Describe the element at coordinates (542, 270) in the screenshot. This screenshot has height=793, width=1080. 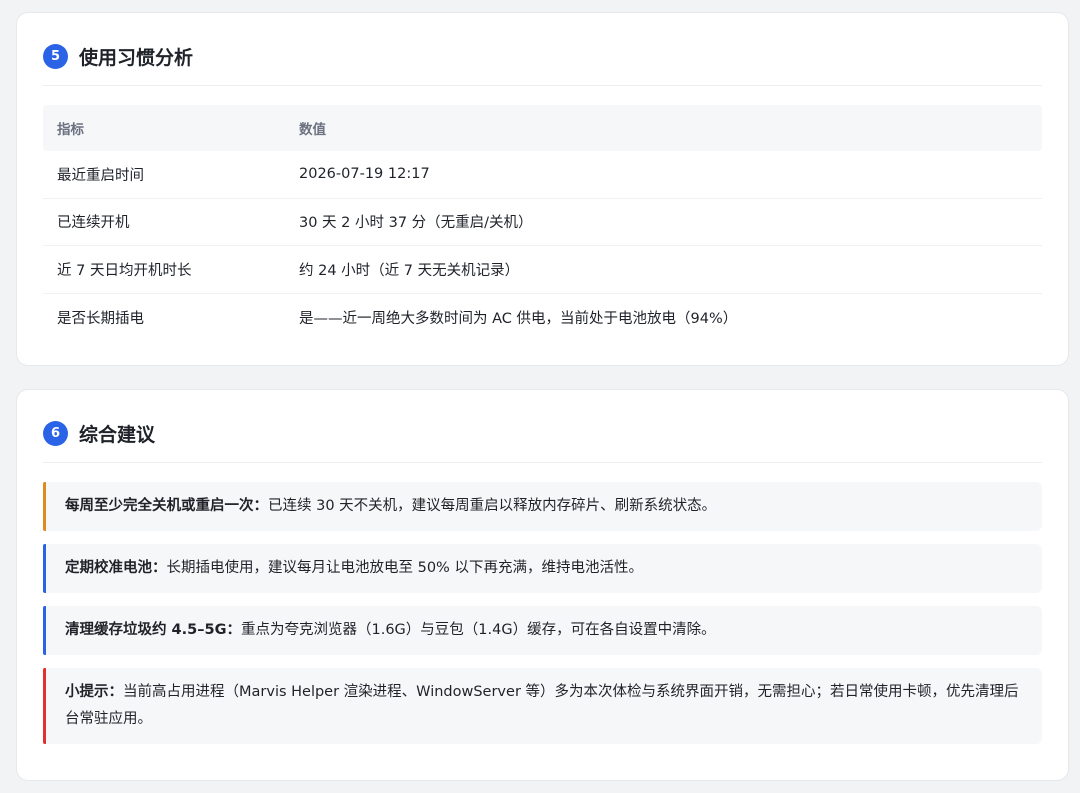
I see `table-row: 近 7 天日均开机时长 约 24 小时（近 7 天无关机记录）` at that location.